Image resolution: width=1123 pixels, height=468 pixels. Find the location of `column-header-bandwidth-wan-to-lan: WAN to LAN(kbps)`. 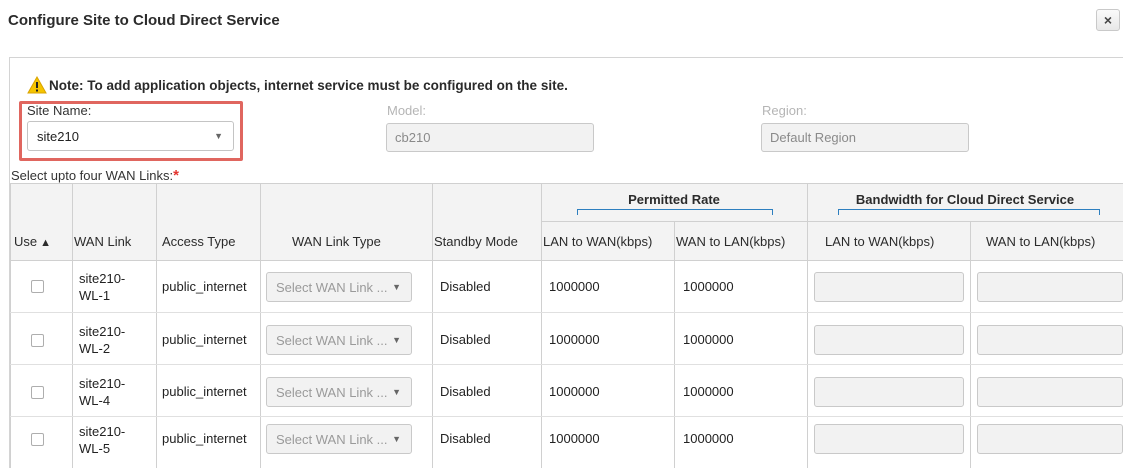

column-header-bandwidth-wan-to-lan: WAN to LAN(kbps) is located at coordinates (1040, 241).